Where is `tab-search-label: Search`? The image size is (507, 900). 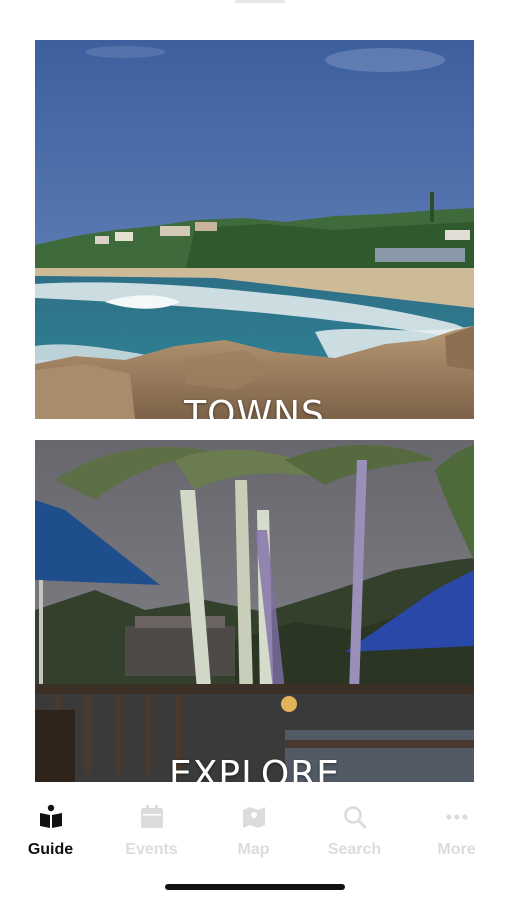 tab-search-label: Search is located at coordinates (354, 849).